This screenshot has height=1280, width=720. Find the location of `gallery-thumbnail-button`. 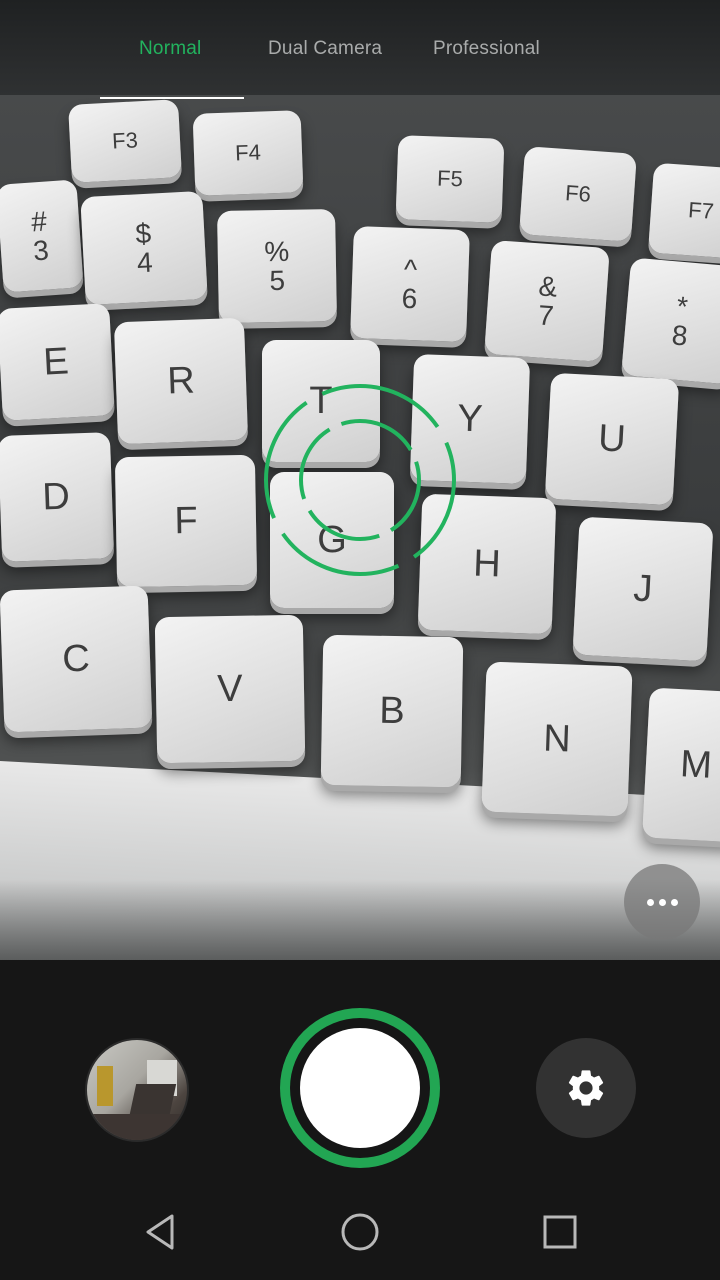

gallery-thumbnail-button is located at coordinates (137, 1090).